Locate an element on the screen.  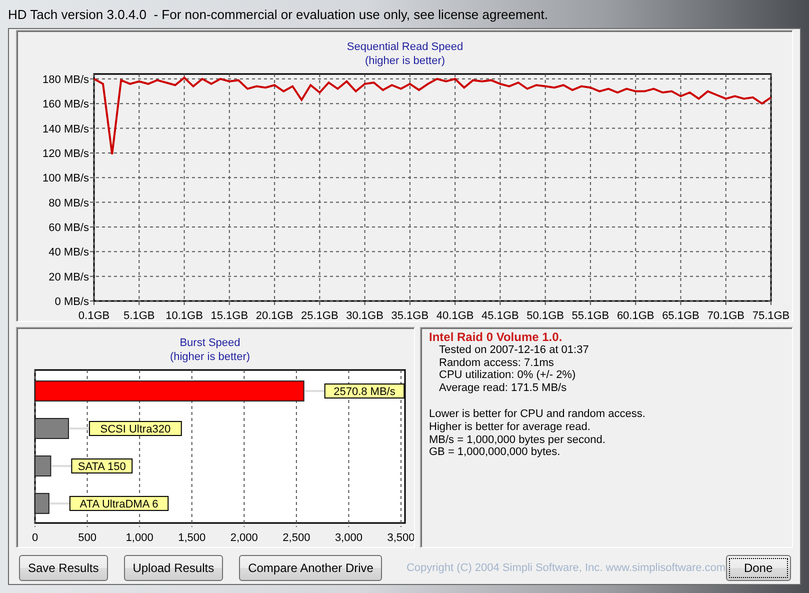
y-tick-label: ATA UltraDMA 6 is located at coordinates (119, 504).